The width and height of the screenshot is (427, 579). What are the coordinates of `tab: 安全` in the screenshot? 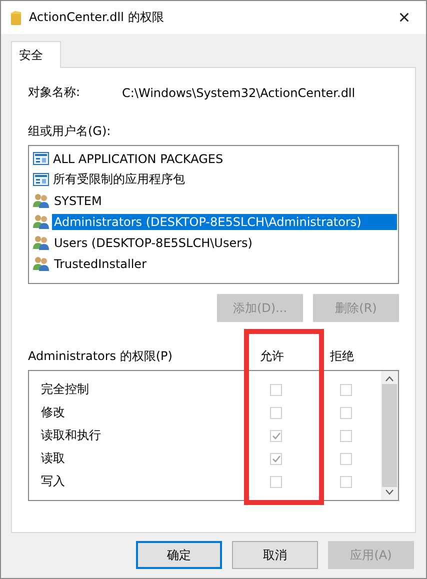 It's located at (36, 54).